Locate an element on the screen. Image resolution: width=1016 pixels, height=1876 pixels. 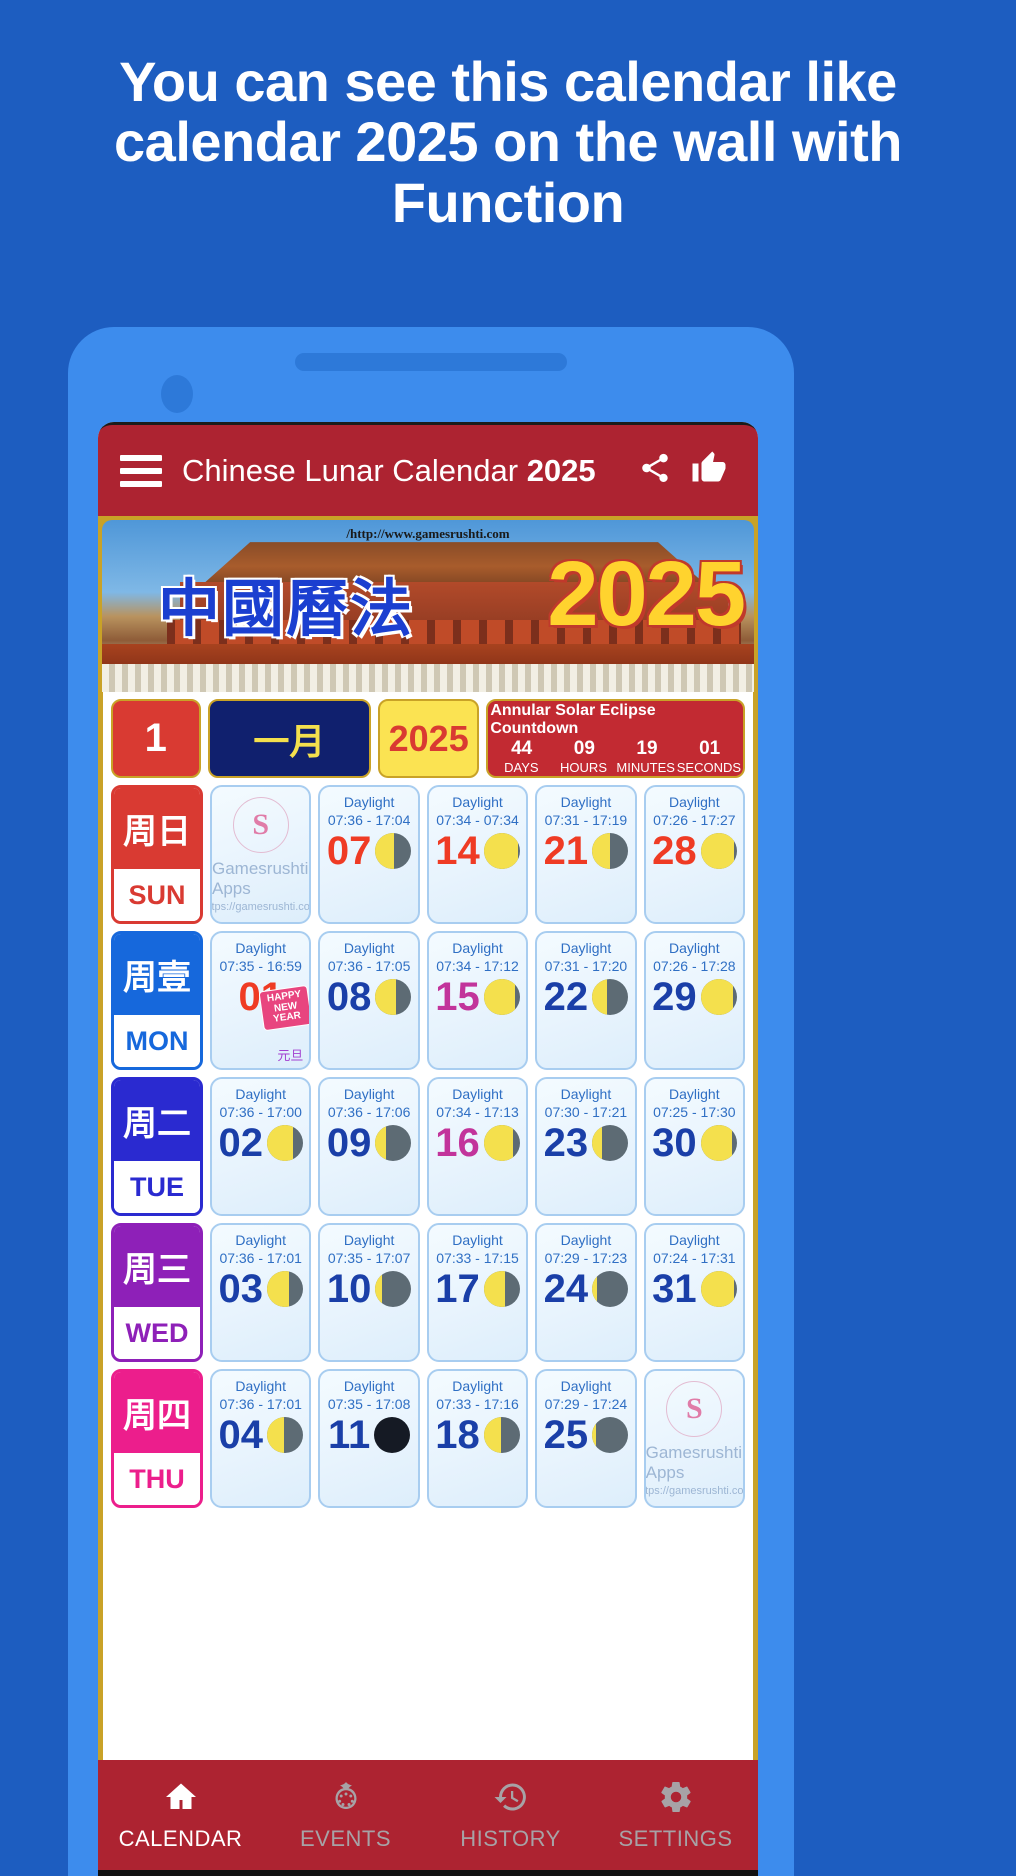
daylight-times: 07:31 - 17:19 is located at coordinates (586, 819).